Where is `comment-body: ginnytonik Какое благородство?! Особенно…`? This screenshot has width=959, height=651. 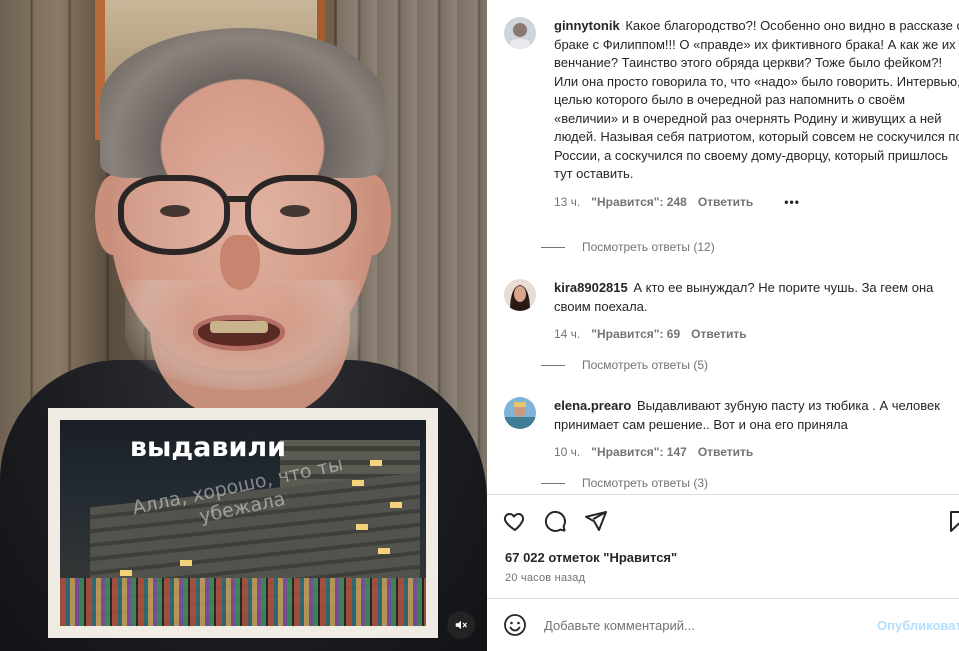
comment-body: ginnytonik Какое благородство?! Особенно… is located at coordinates (756, 114).